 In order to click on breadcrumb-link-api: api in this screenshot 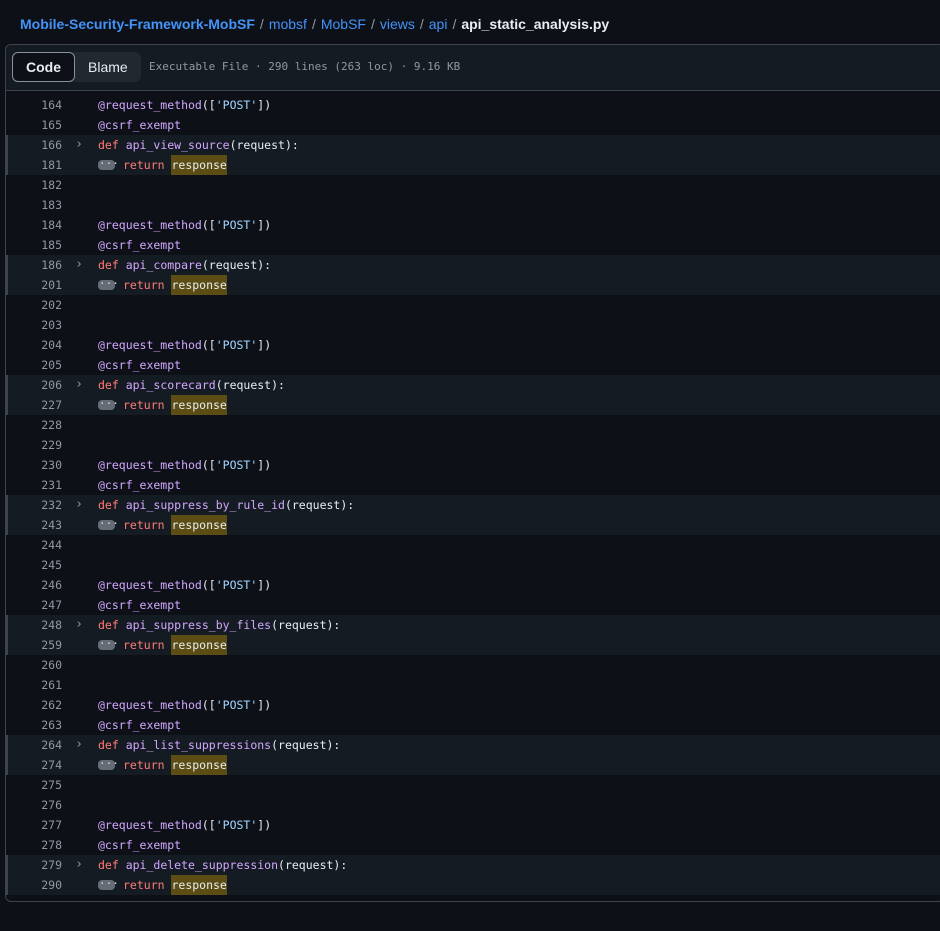, I will do `click(438, 24)`.